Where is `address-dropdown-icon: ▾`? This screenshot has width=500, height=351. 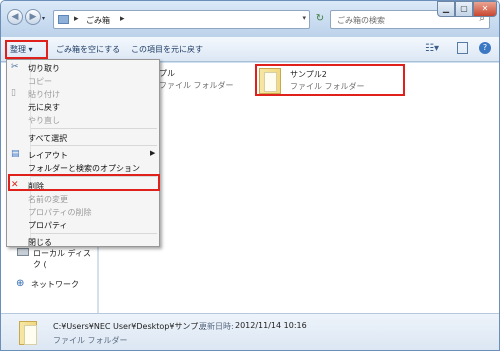
address-dropdown-icon: ▾ is located at coordinates (304, 18).